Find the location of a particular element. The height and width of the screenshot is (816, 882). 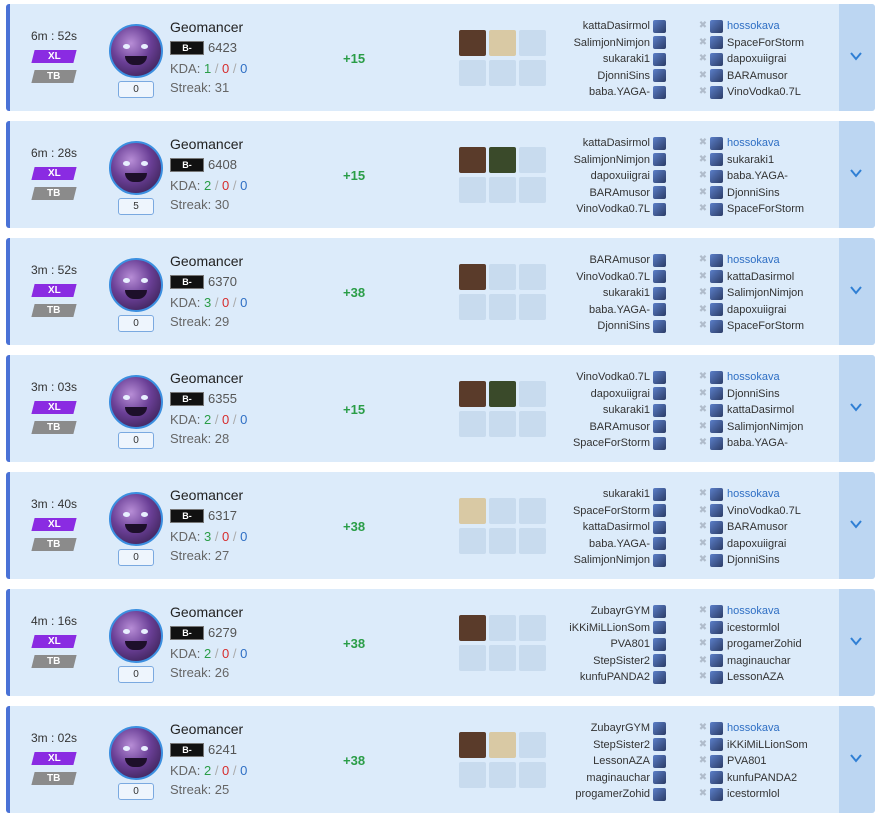

player-name: ZubayrGYM is located at coordinates (620, 611).